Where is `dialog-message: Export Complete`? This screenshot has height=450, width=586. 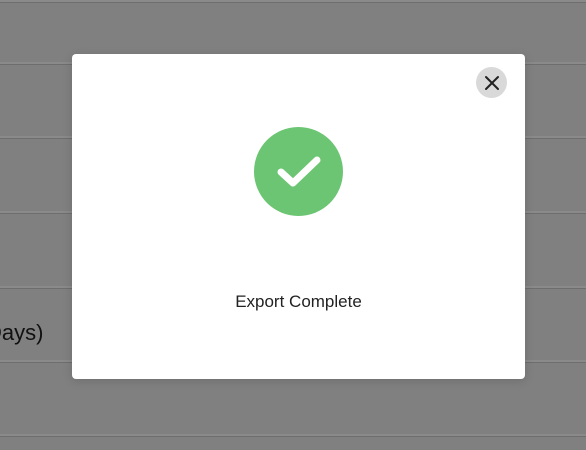 dialog-message: Export Complete is located at coordinates (298, 301).